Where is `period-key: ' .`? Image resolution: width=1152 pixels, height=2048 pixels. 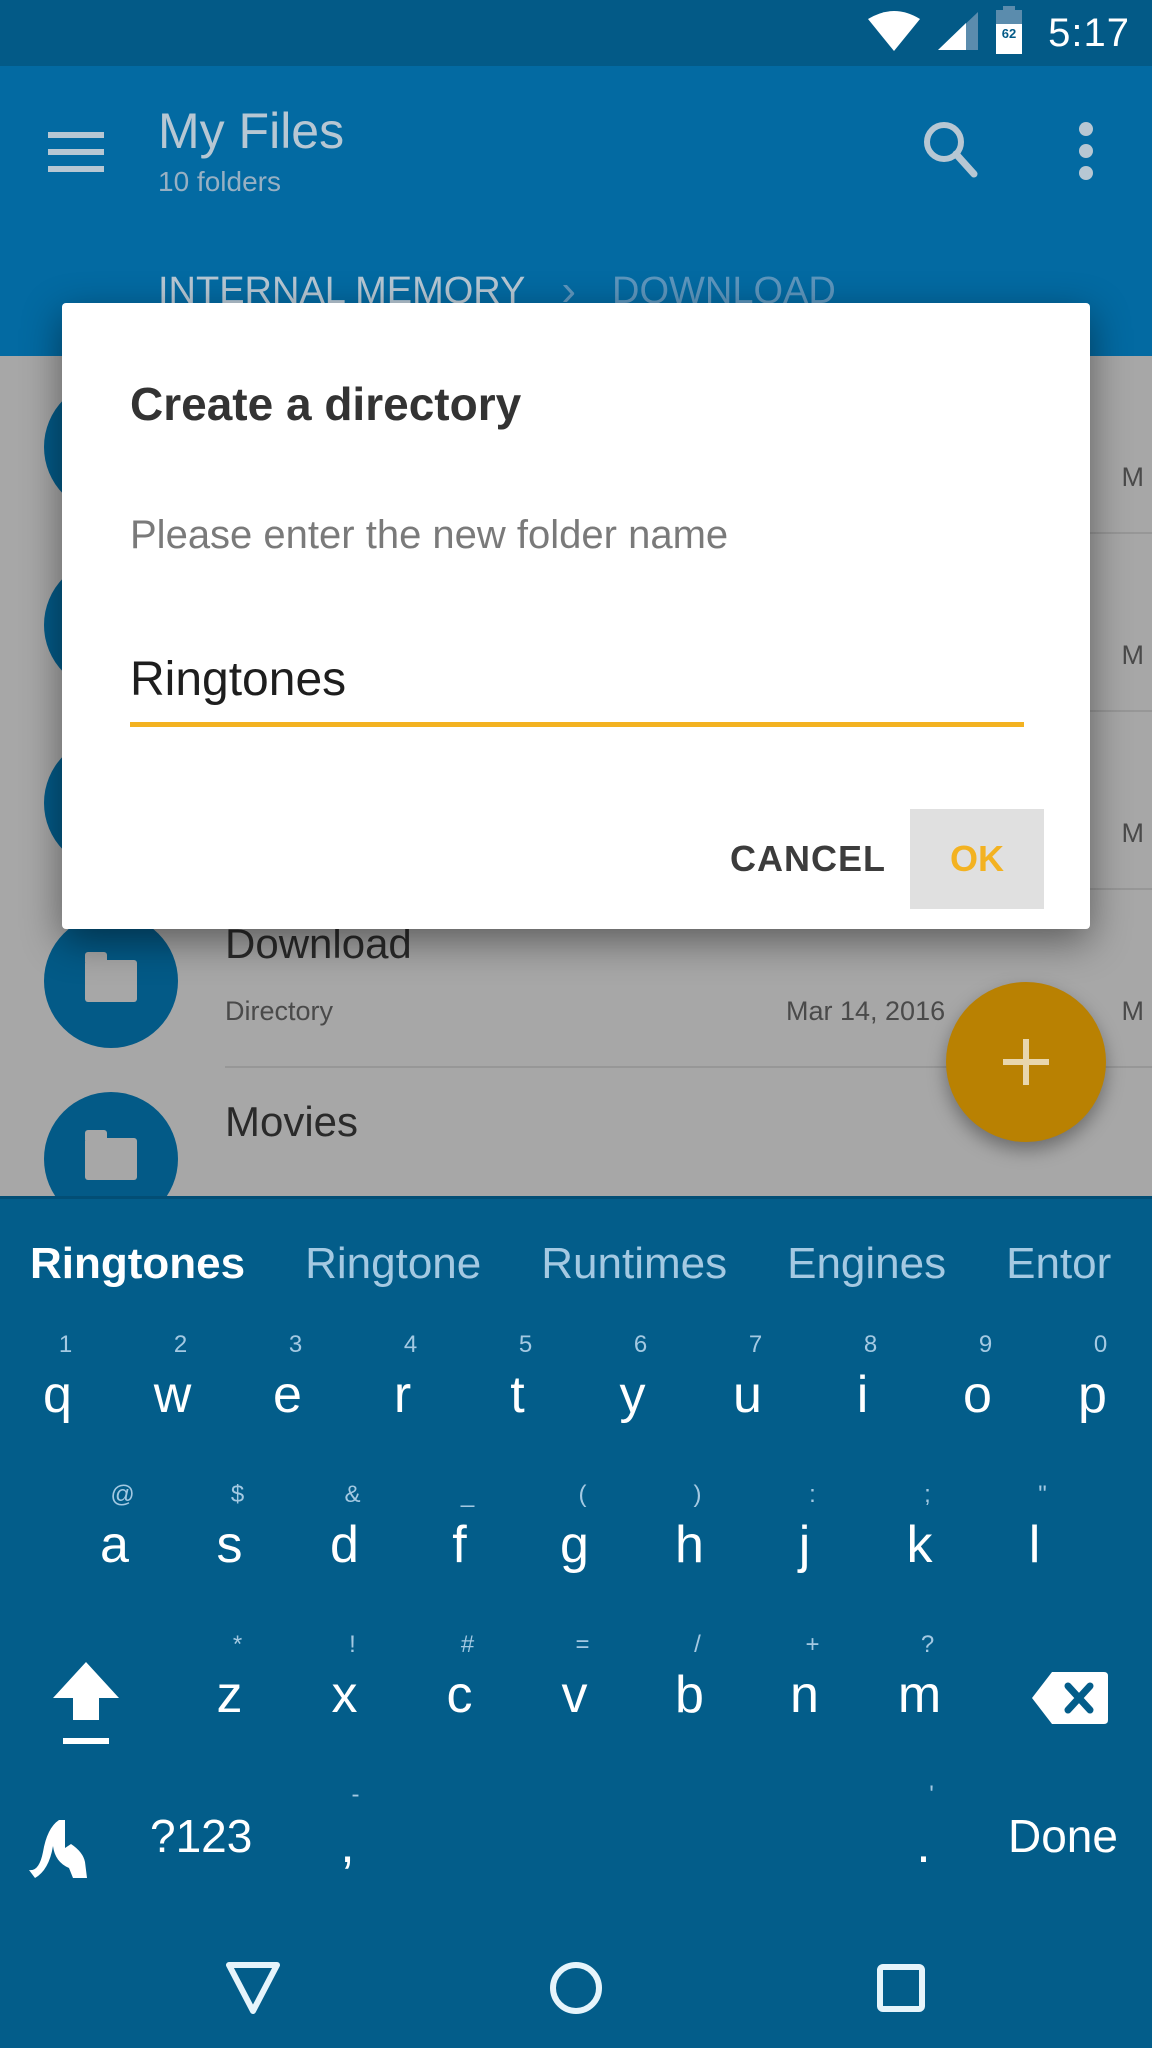 period-key: ' . is located at coordinates (923, 1838).